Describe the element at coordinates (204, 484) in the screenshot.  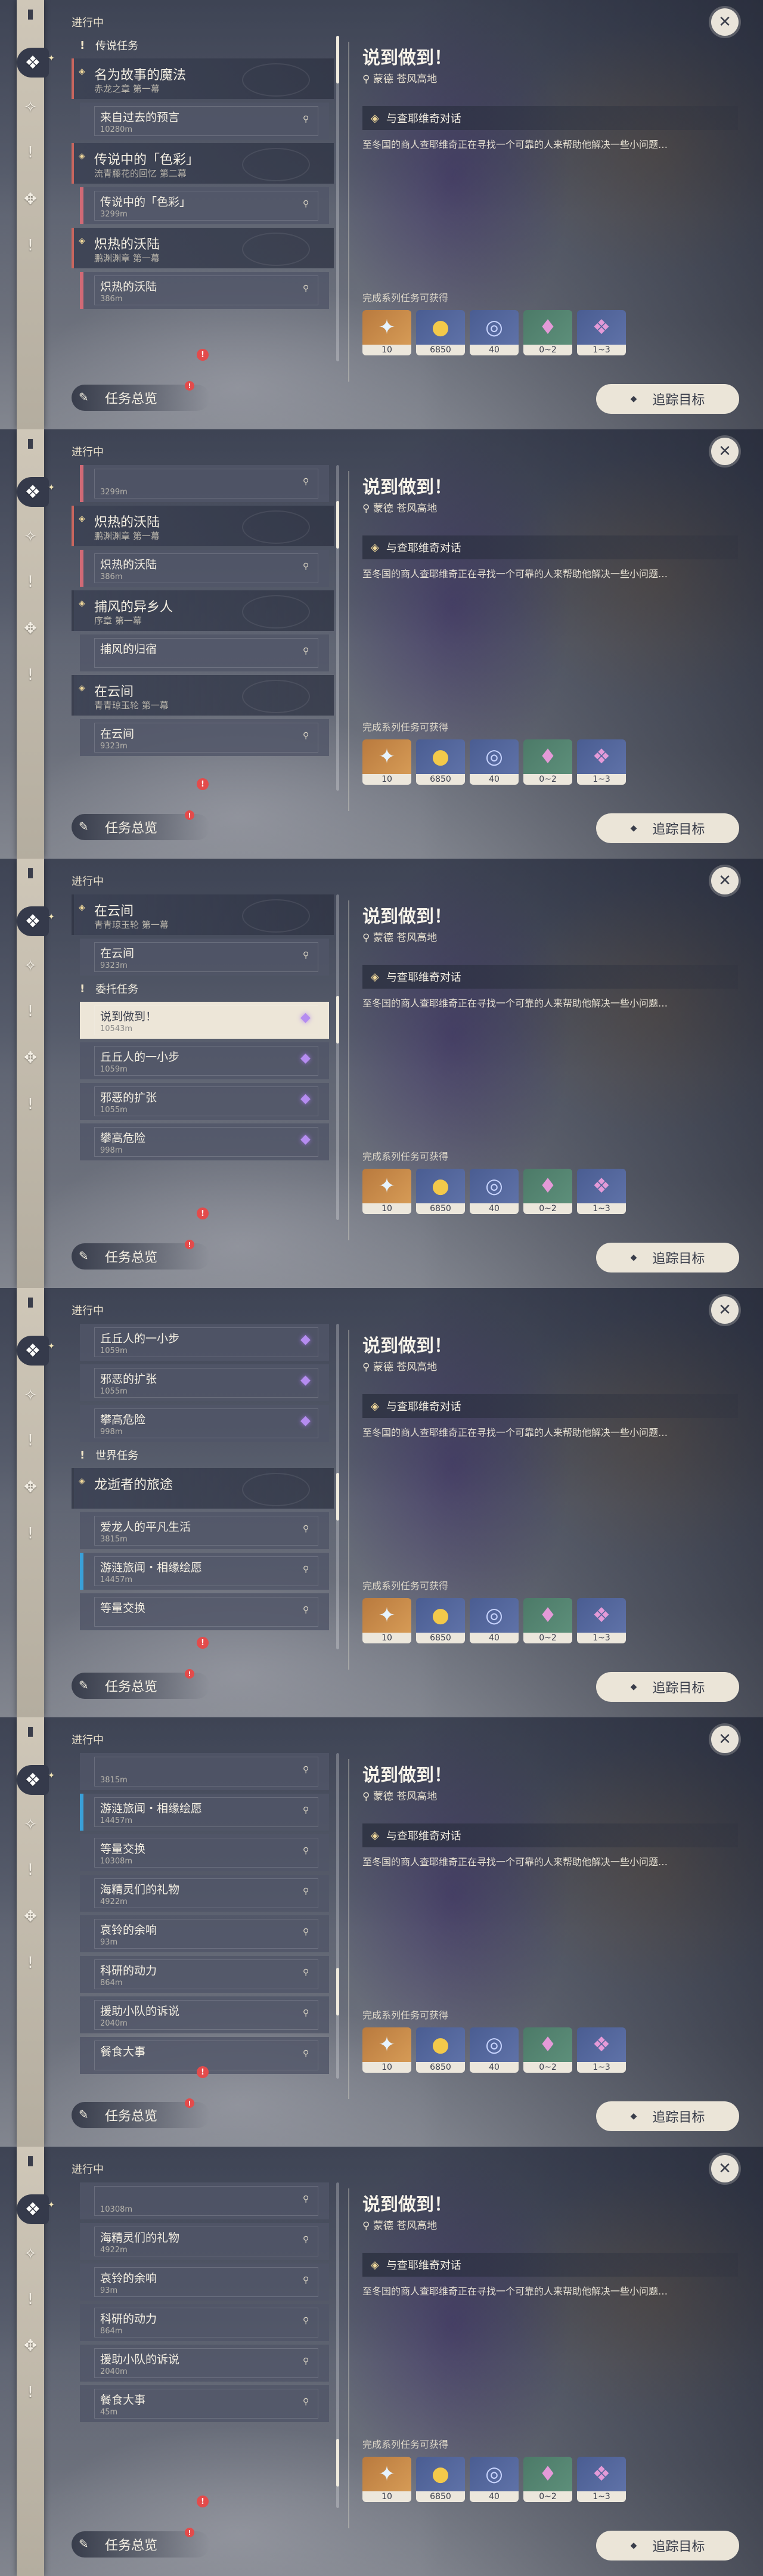
I see `quest-item: 3299m ⚲` at that location.